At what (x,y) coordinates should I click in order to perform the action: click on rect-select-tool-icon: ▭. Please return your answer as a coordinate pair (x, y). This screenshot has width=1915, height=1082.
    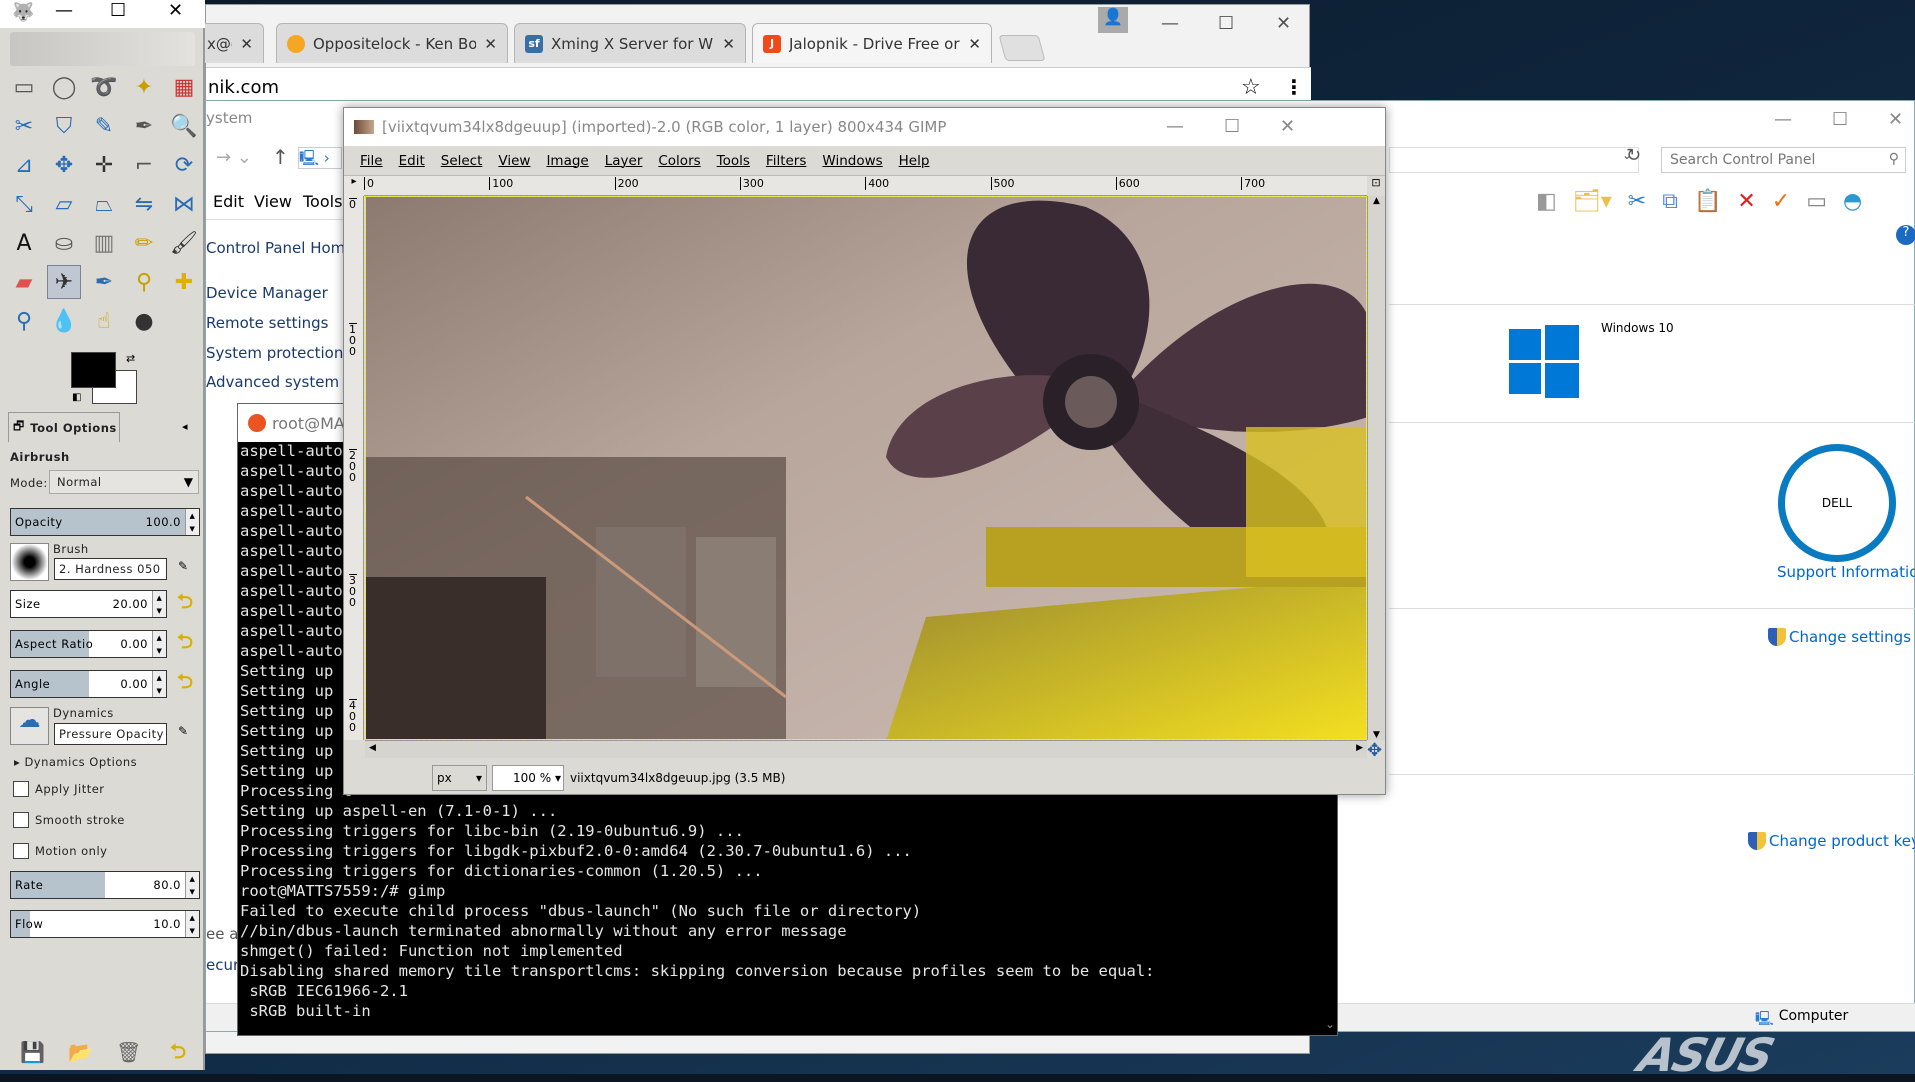
    Looking at the image, I should click on (24, 87).